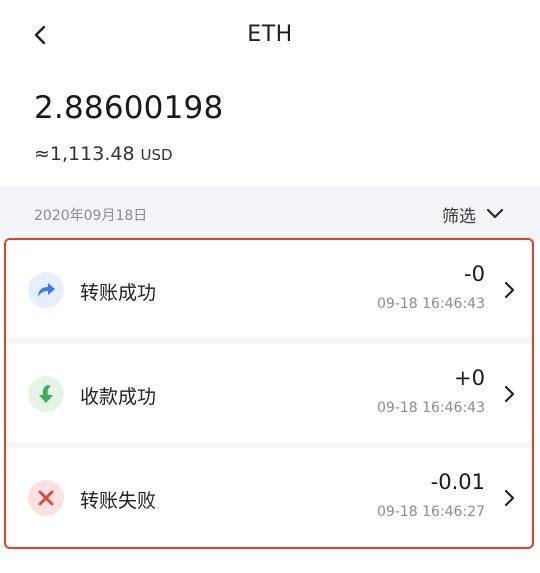 The height and width of the screenshot is (573, 540). Describe the element at coordinates (430, 512) in the screenshot. I see `transaction-time: 09-18 16:46:27` at that location.